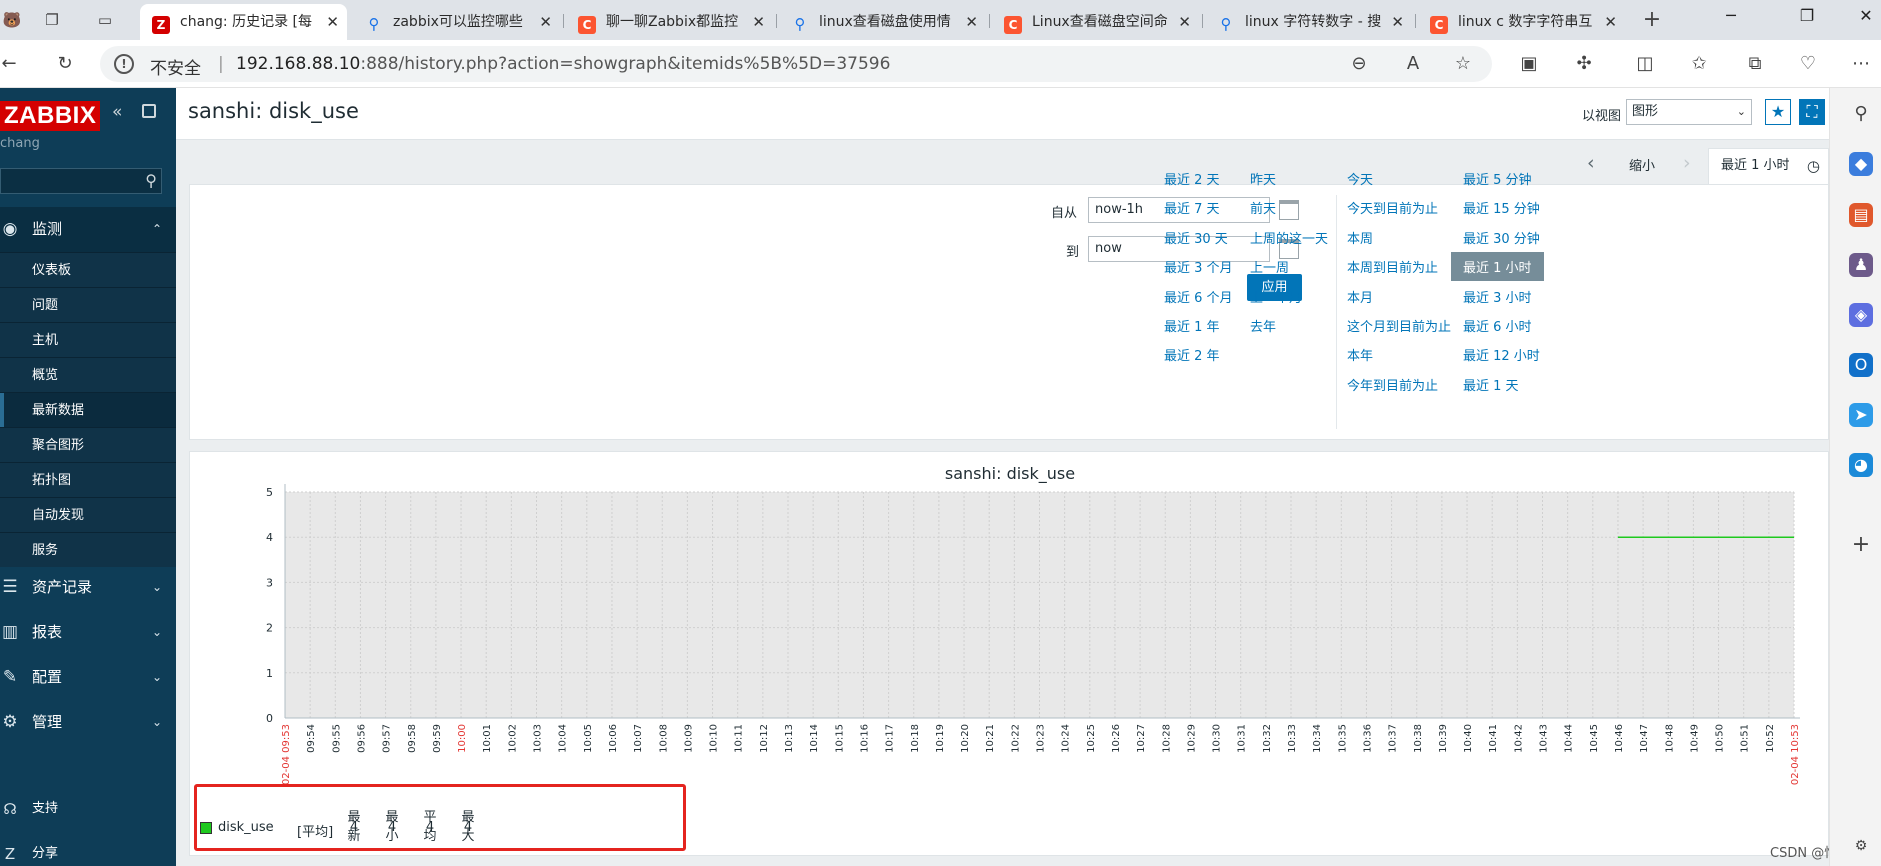 This screenshot has width=1881, height=866. Describe the element at coordinates (1497, 325) in the screenshot. I see `quick-range-link: 最近 6 小时` at that location.